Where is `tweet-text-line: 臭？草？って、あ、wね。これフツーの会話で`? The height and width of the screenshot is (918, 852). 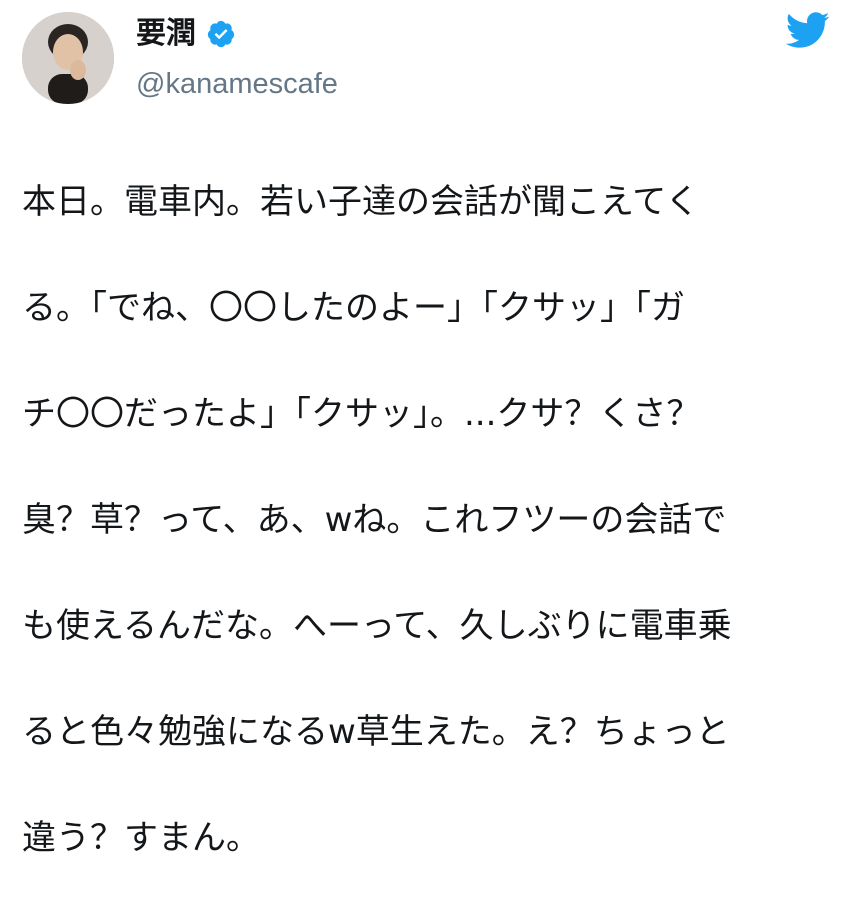
tweet-text-line: 臭？草？って、あ、wね。これフツーの会話で is located at coordinates (374, 520).